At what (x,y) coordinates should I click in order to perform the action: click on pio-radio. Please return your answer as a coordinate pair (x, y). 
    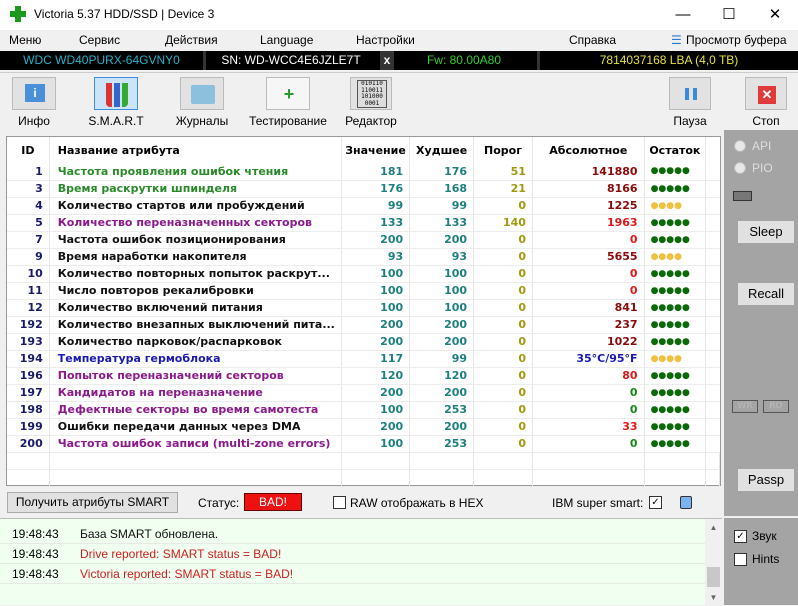
    Looking at the image, I should click on (740, 168).